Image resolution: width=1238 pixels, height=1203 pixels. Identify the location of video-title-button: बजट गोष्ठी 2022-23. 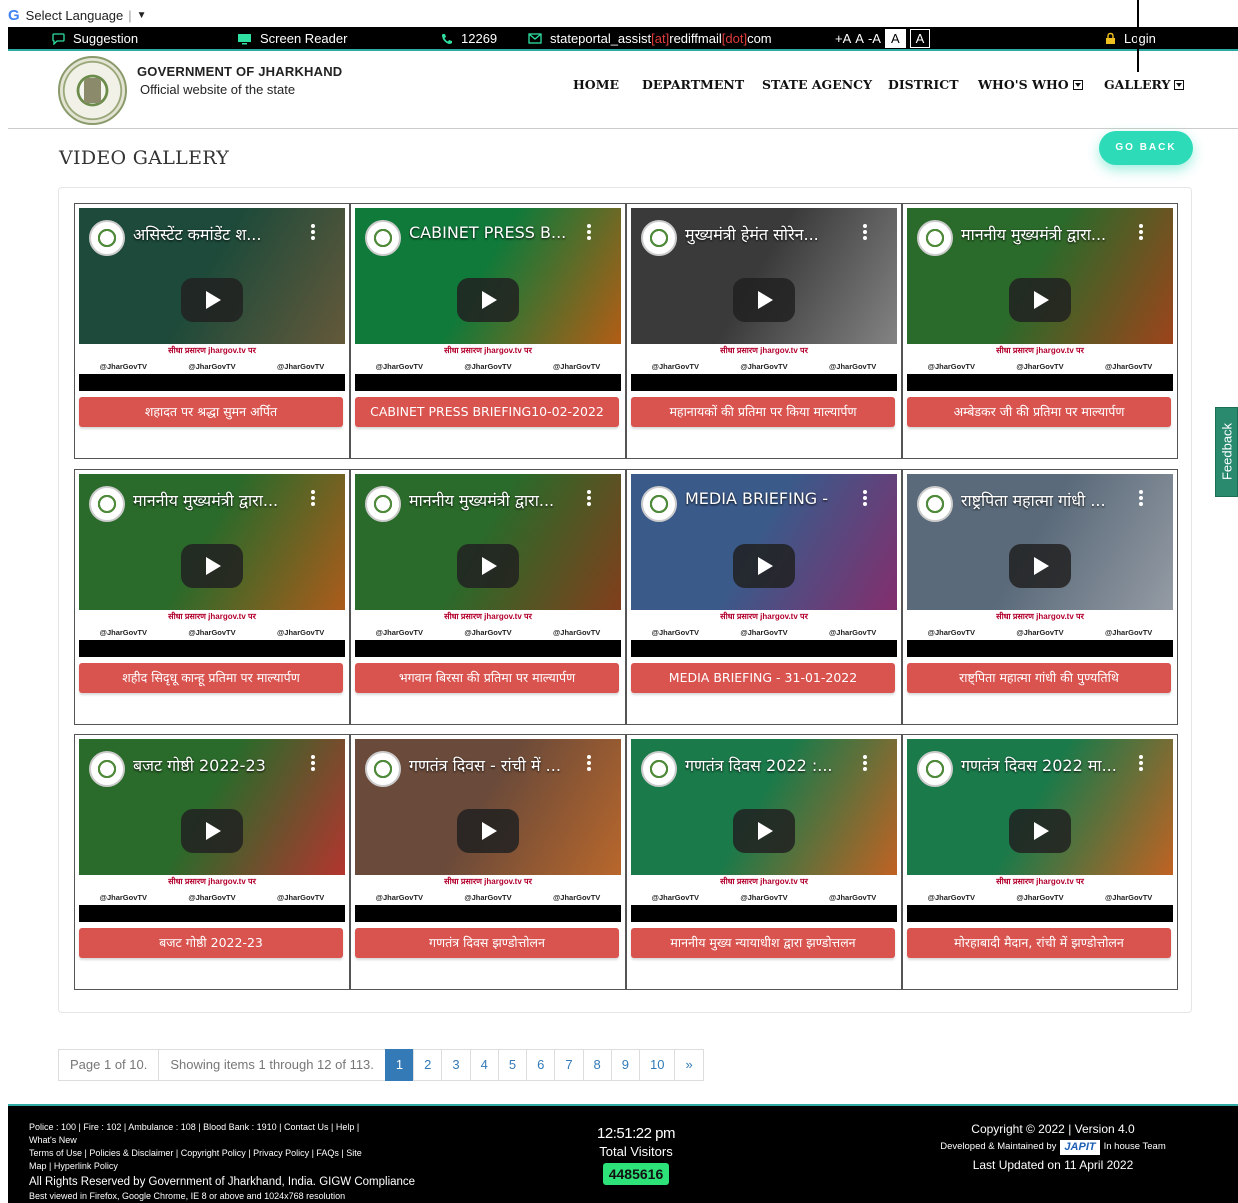
(211, 943).